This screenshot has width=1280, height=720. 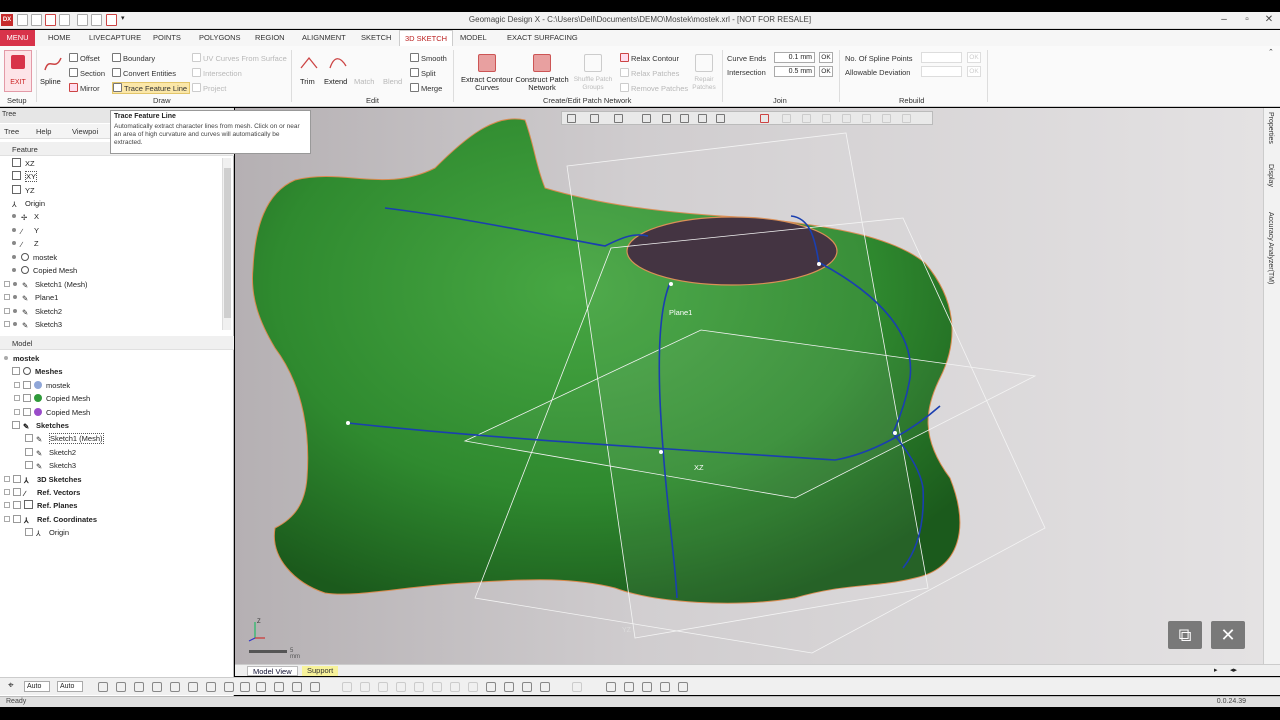 I want to click on model-item-meshes: Meshes, so click(x=37, y=371).